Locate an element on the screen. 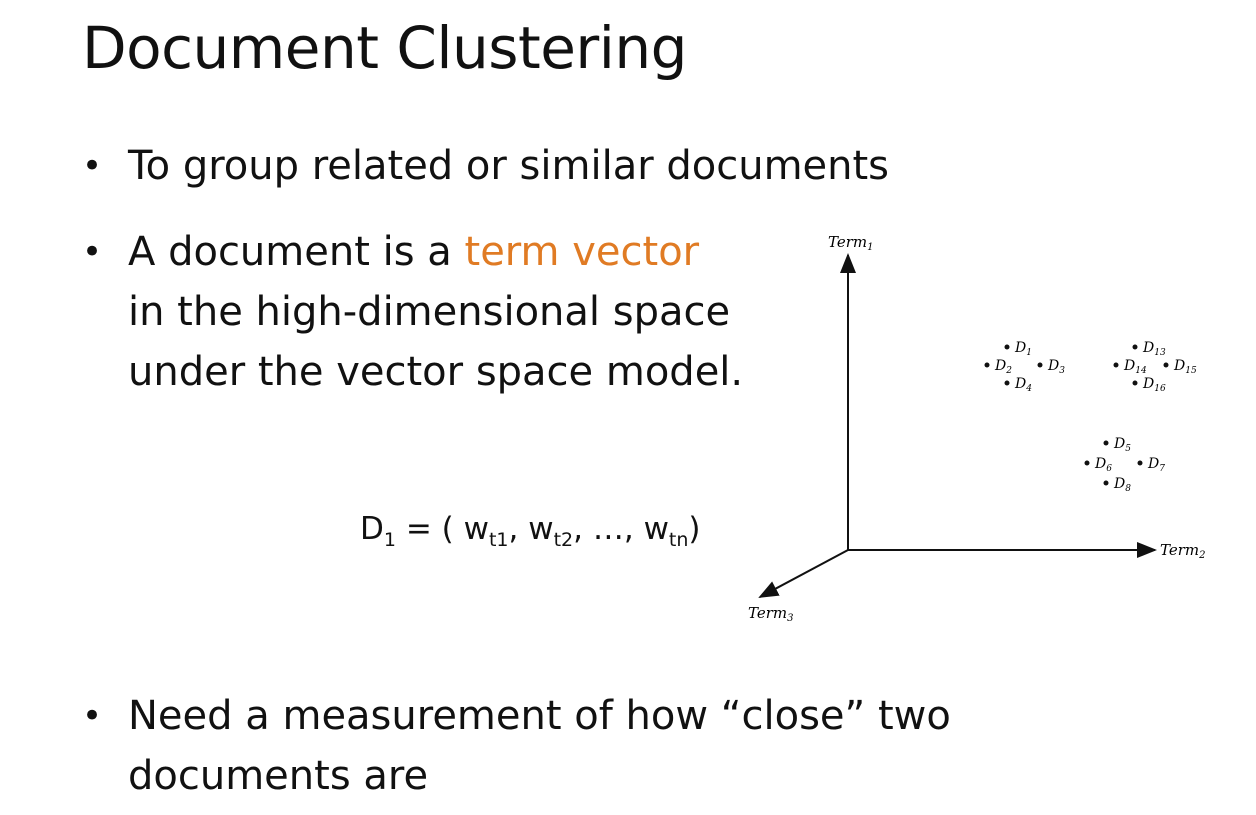 The image size is (1256, 815). bullet-text: To group related or similar documents is located at coordinates (509, 166).